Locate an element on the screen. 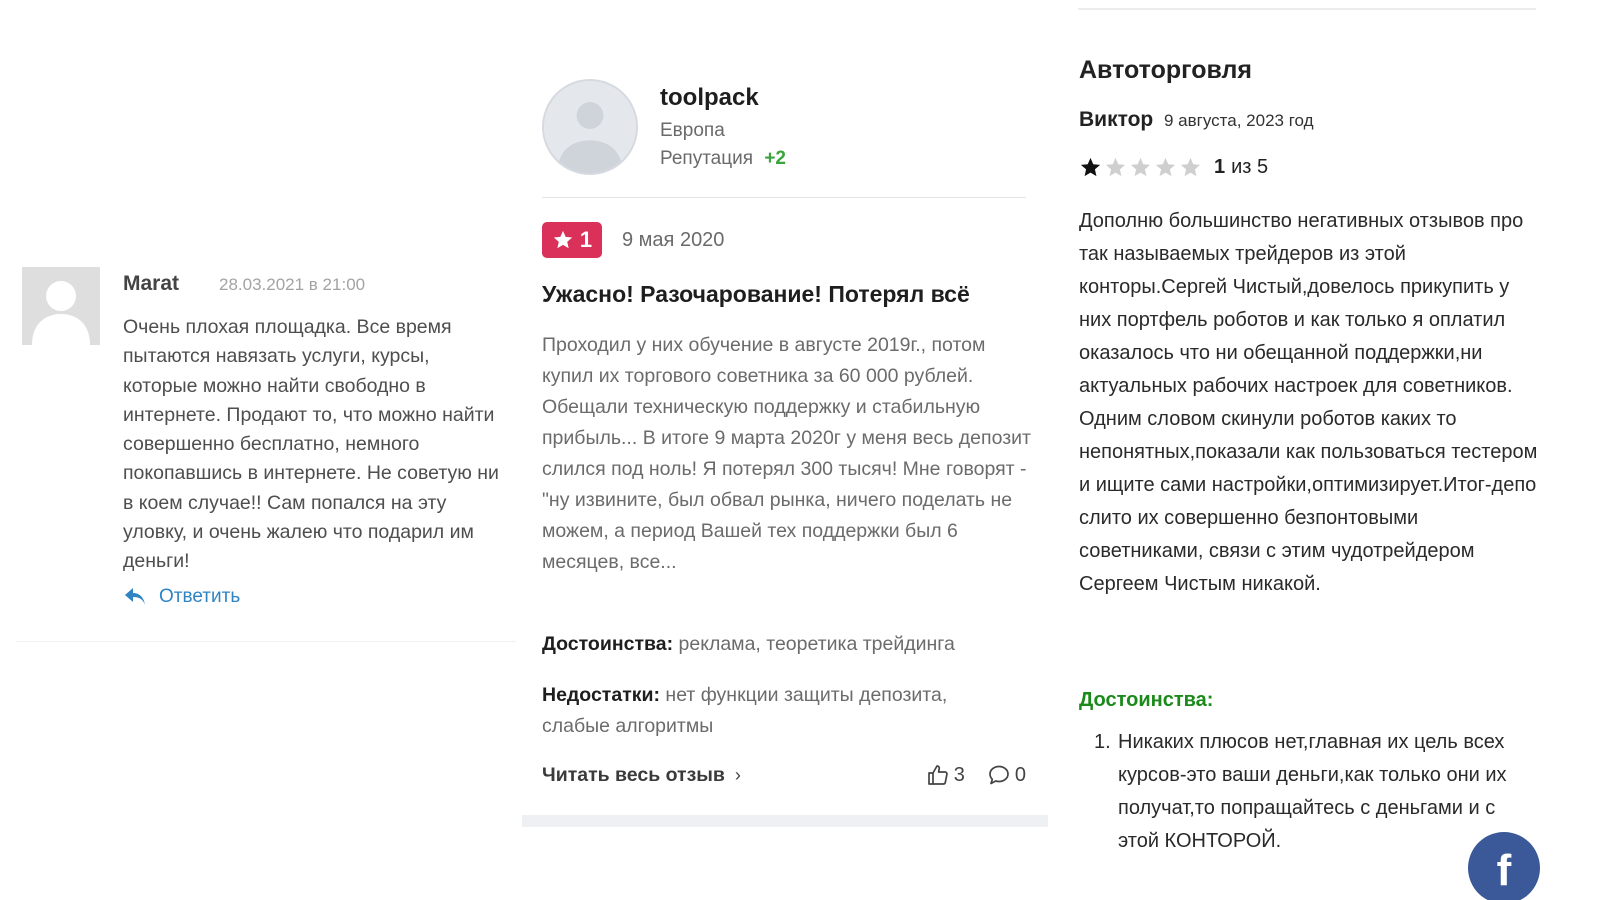 Image resolution: width=1600 pixels, height=900 pixels. rating-value: 1 is located at coordinates (586, 239).